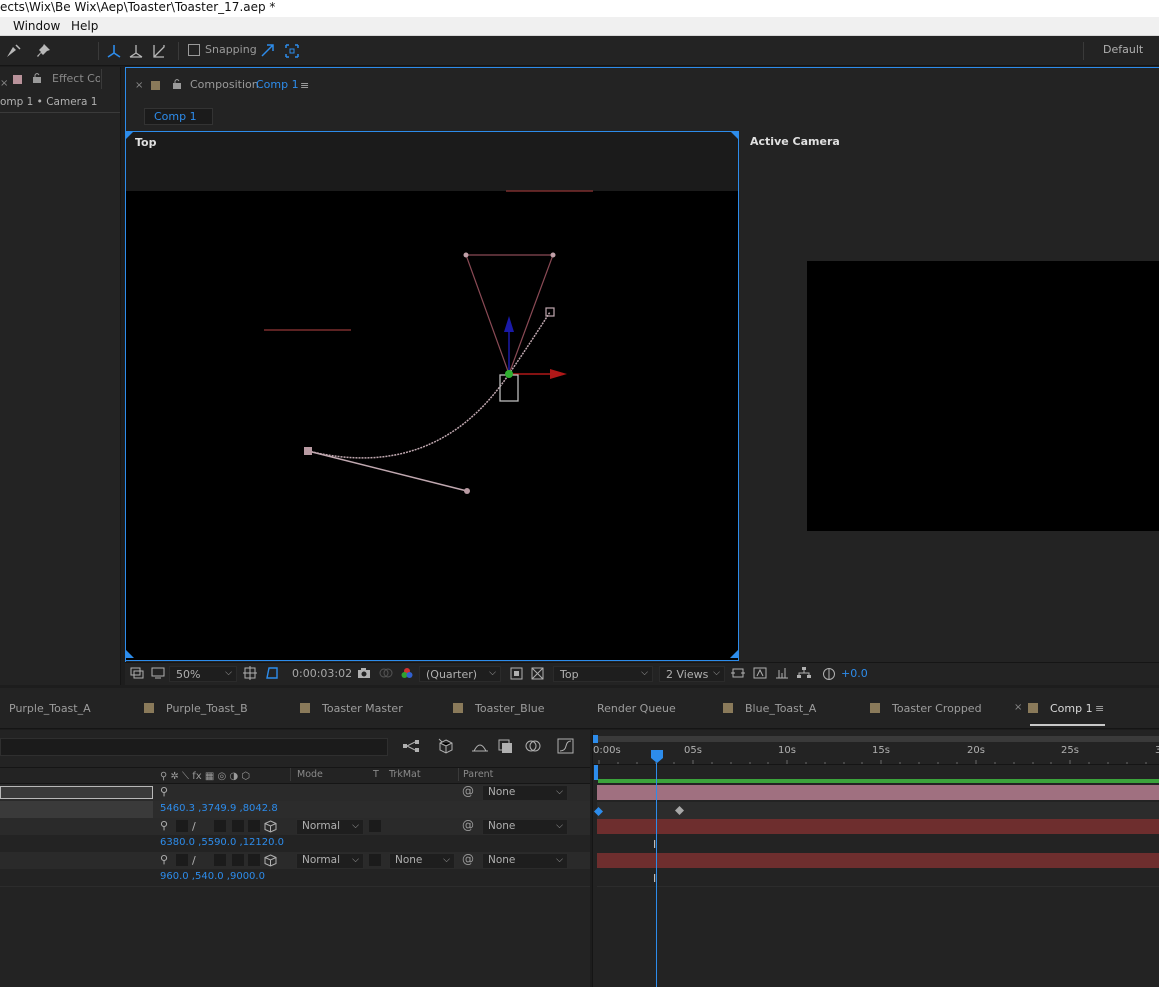  What do you see at coordinates (84, 26) in the screenshot?
I see `menu-help: Help` at bounding box center [84, 26].